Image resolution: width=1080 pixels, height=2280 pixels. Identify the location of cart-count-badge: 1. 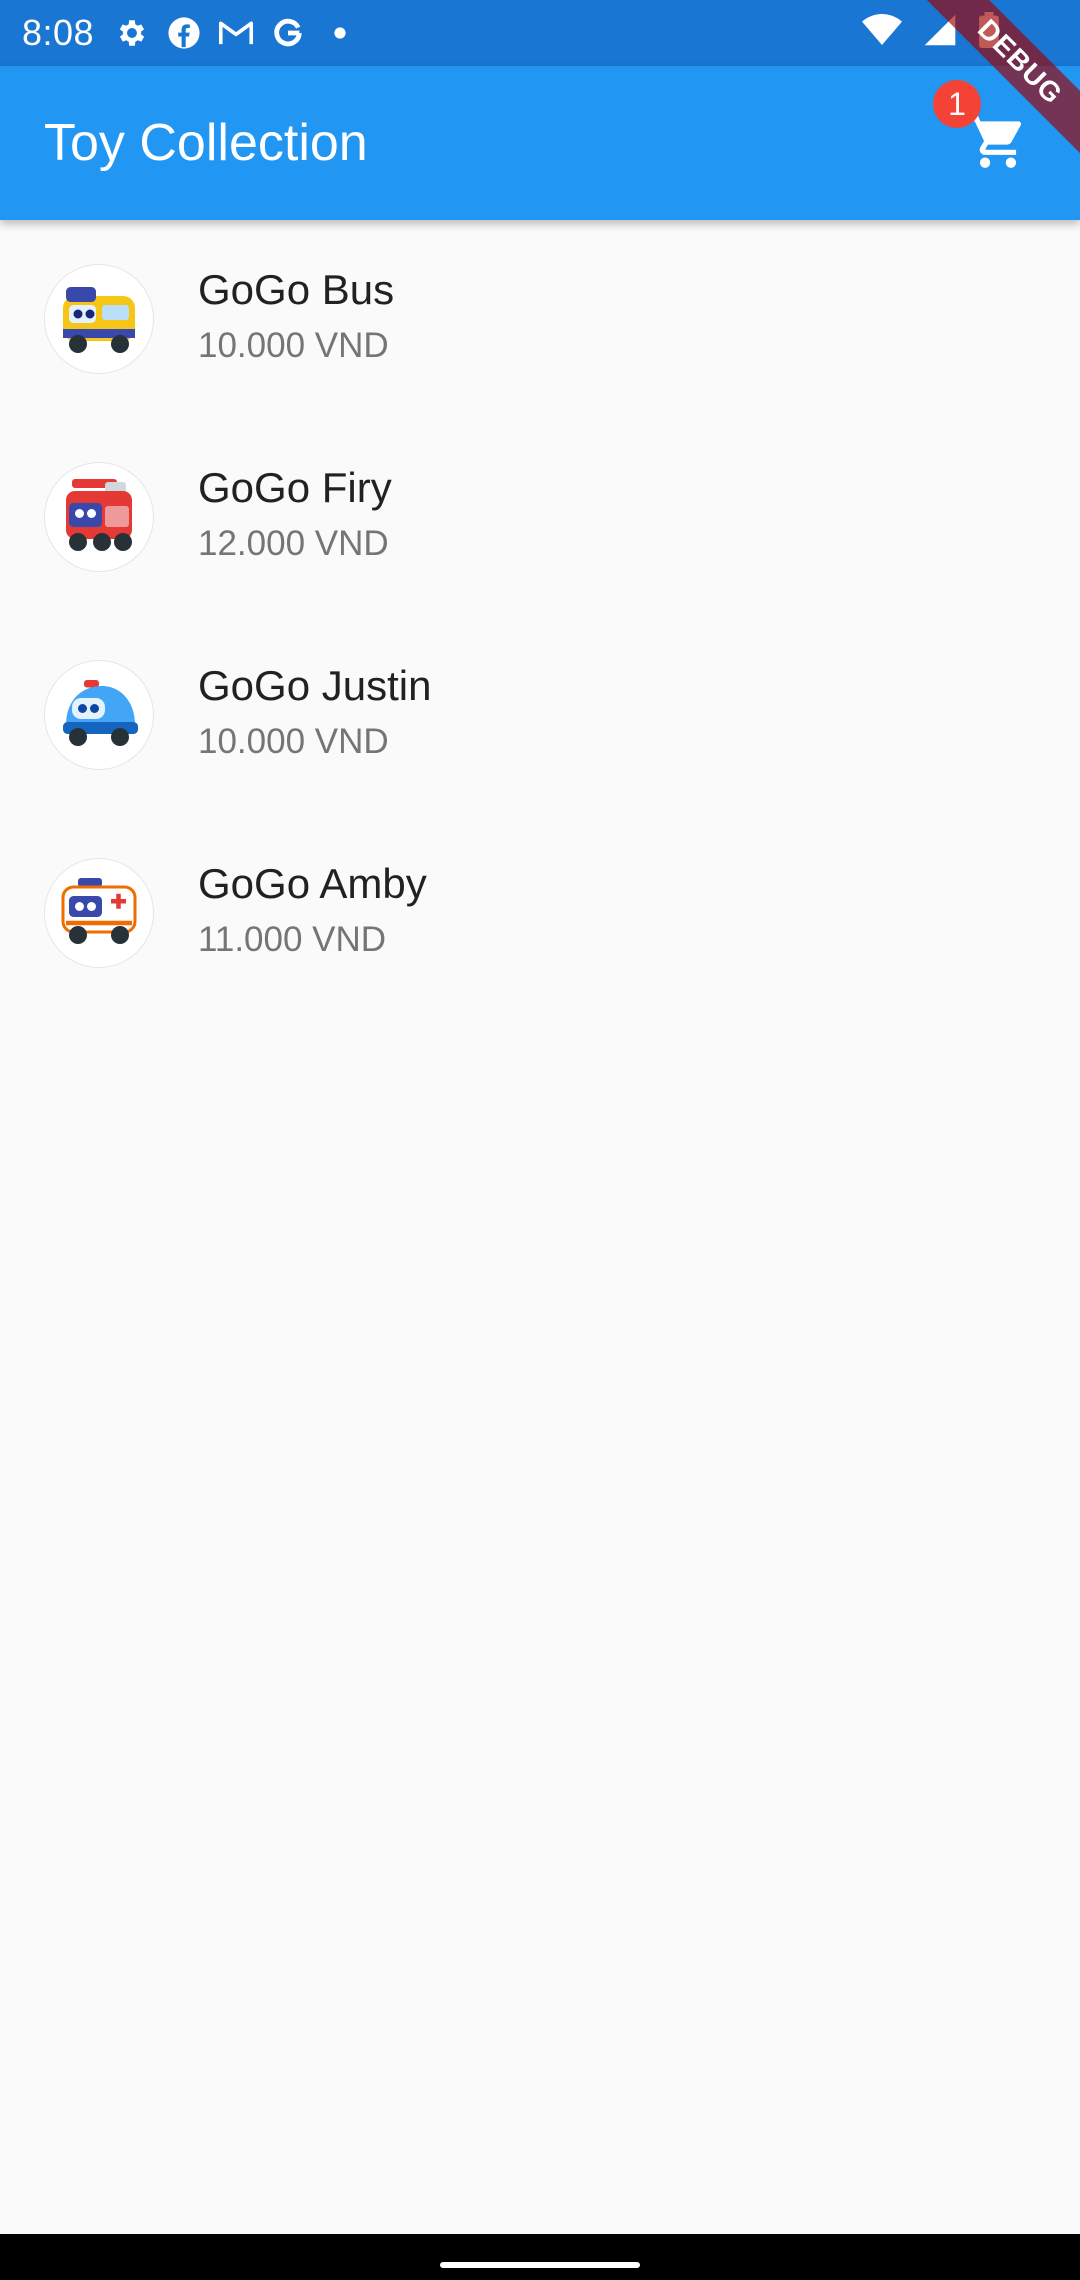
(957, 104).